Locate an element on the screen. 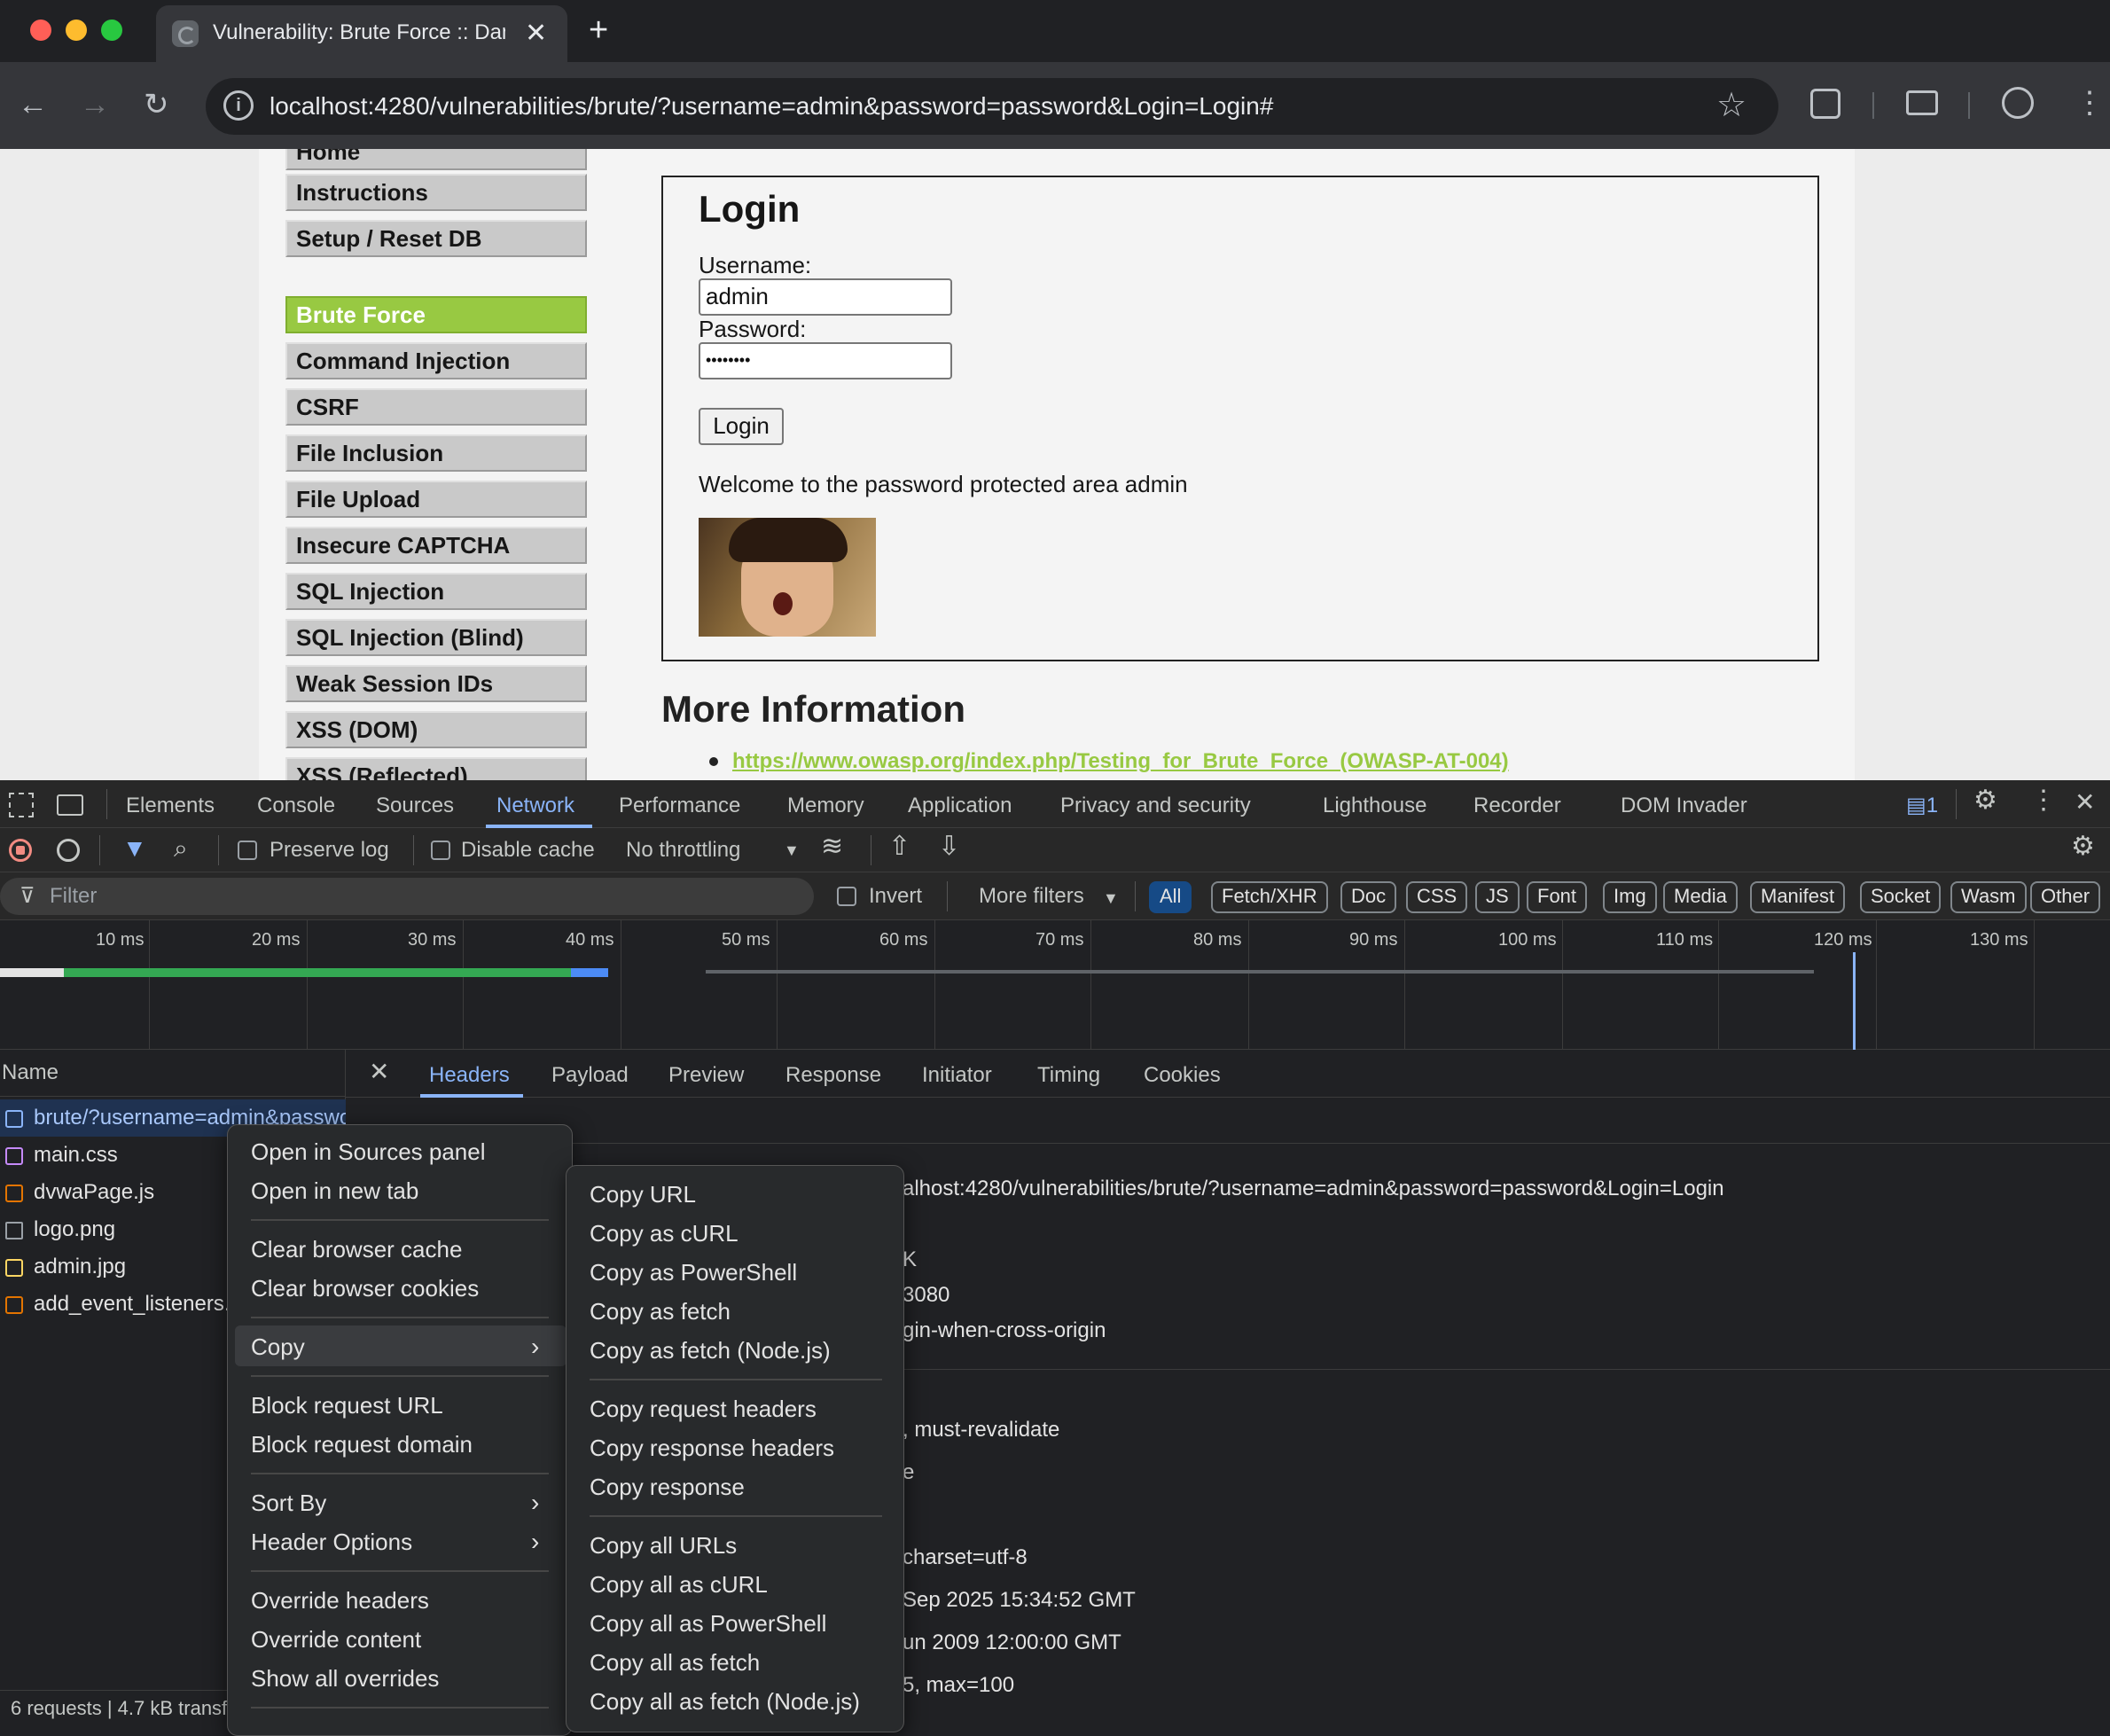 This screenshot has width=2110, height=1736. tab-lighthouse: Lighthouse is located at coordinates (1375, 806).